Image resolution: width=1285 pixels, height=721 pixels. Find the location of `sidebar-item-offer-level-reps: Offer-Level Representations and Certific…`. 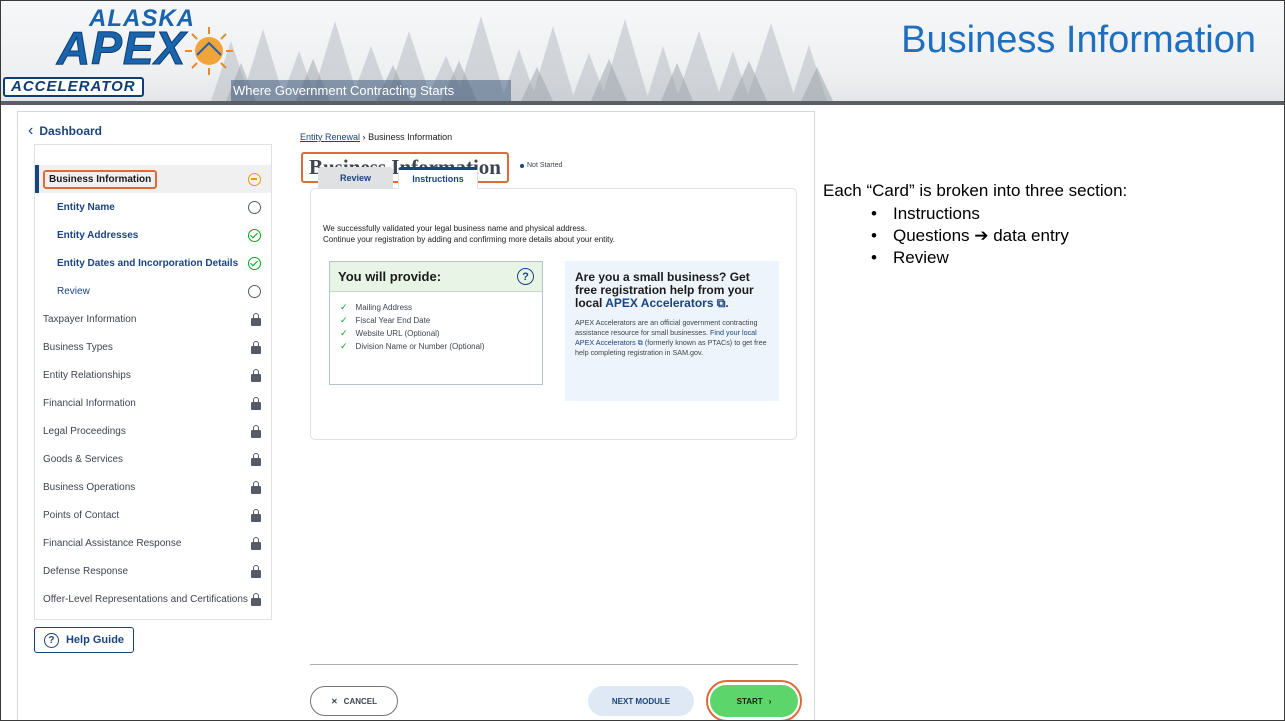

sidebar-item-offer-level-reps: Offer-Level Representations and Certific… is located at coordinates (153, 599).